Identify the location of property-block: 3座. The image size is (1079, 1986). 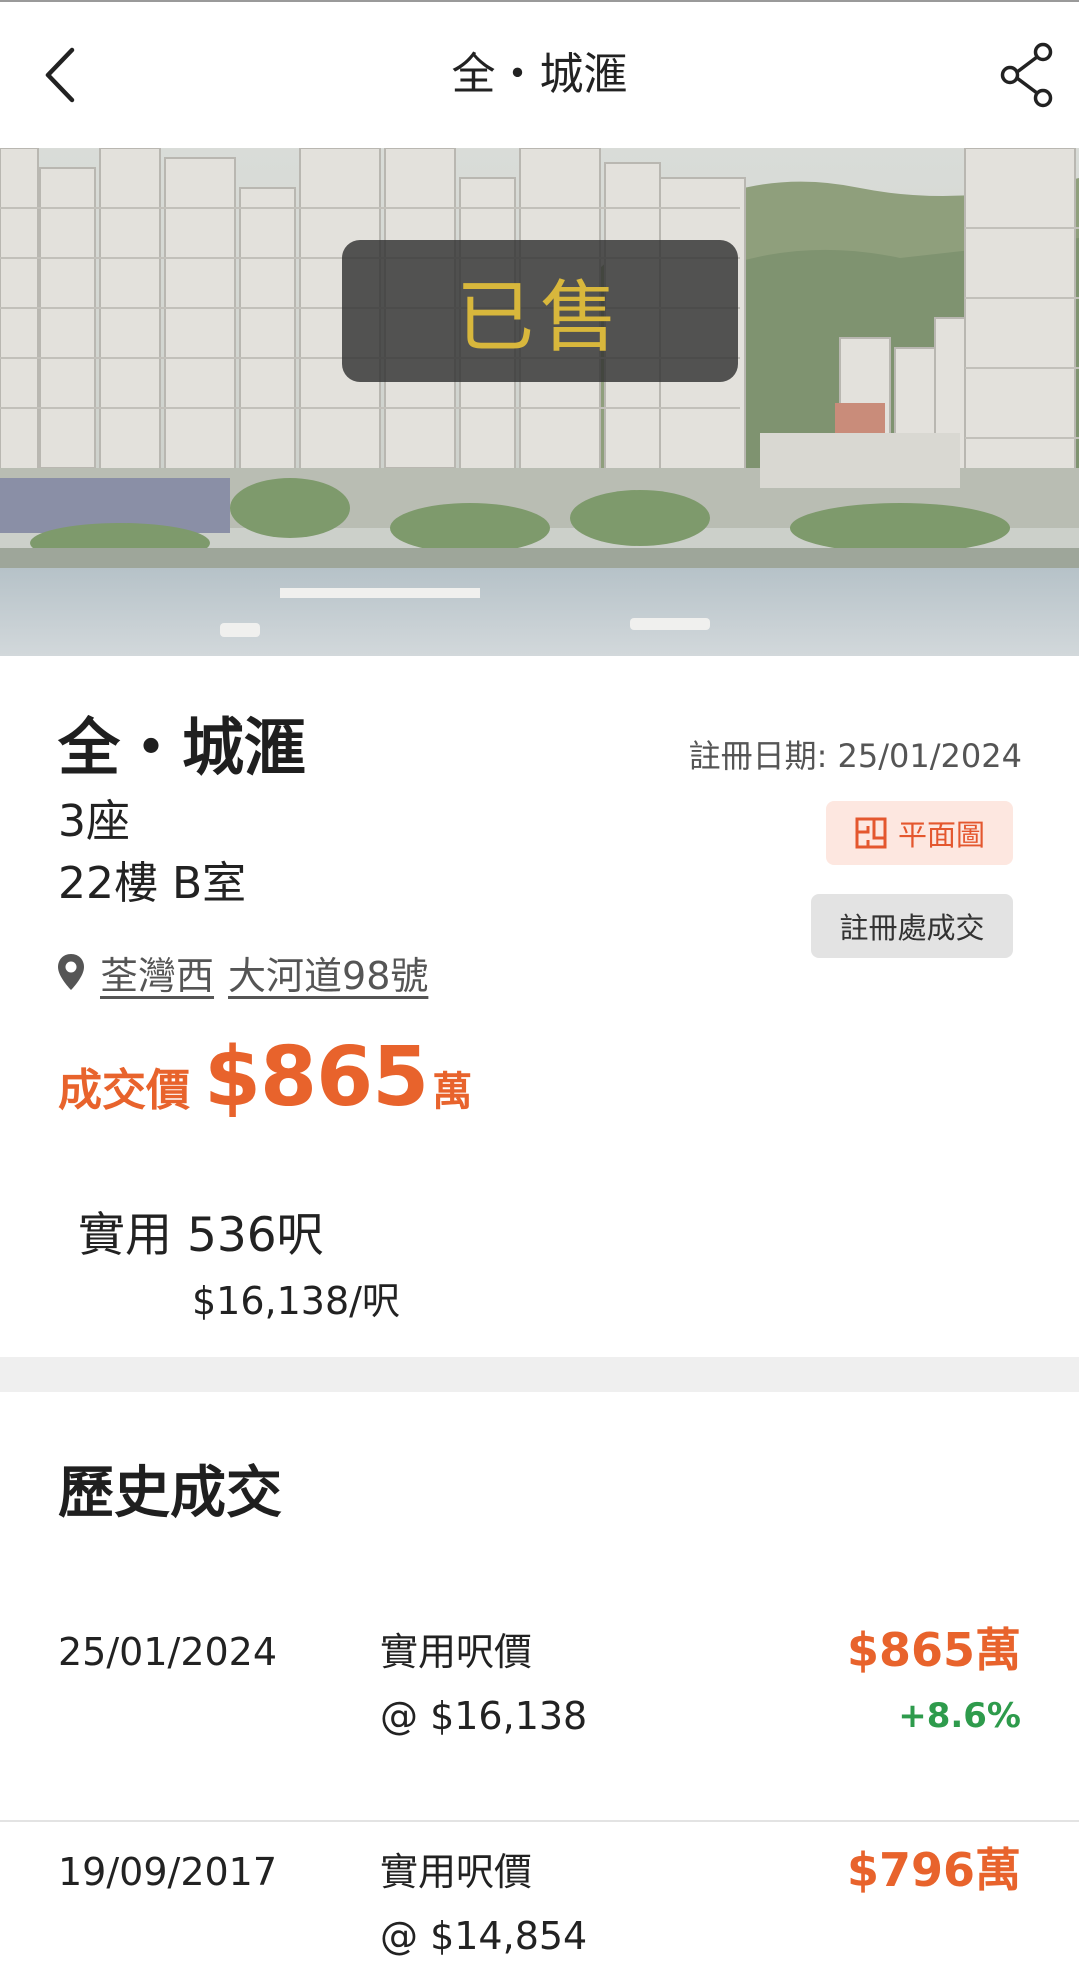
(94, 821).